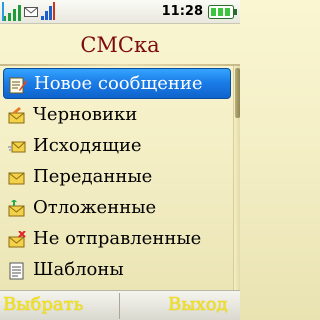 Image resolution: width=320 pixels, height=320 pixels. I want to click on menu-item-label: Исходящие, so click(87, 145).